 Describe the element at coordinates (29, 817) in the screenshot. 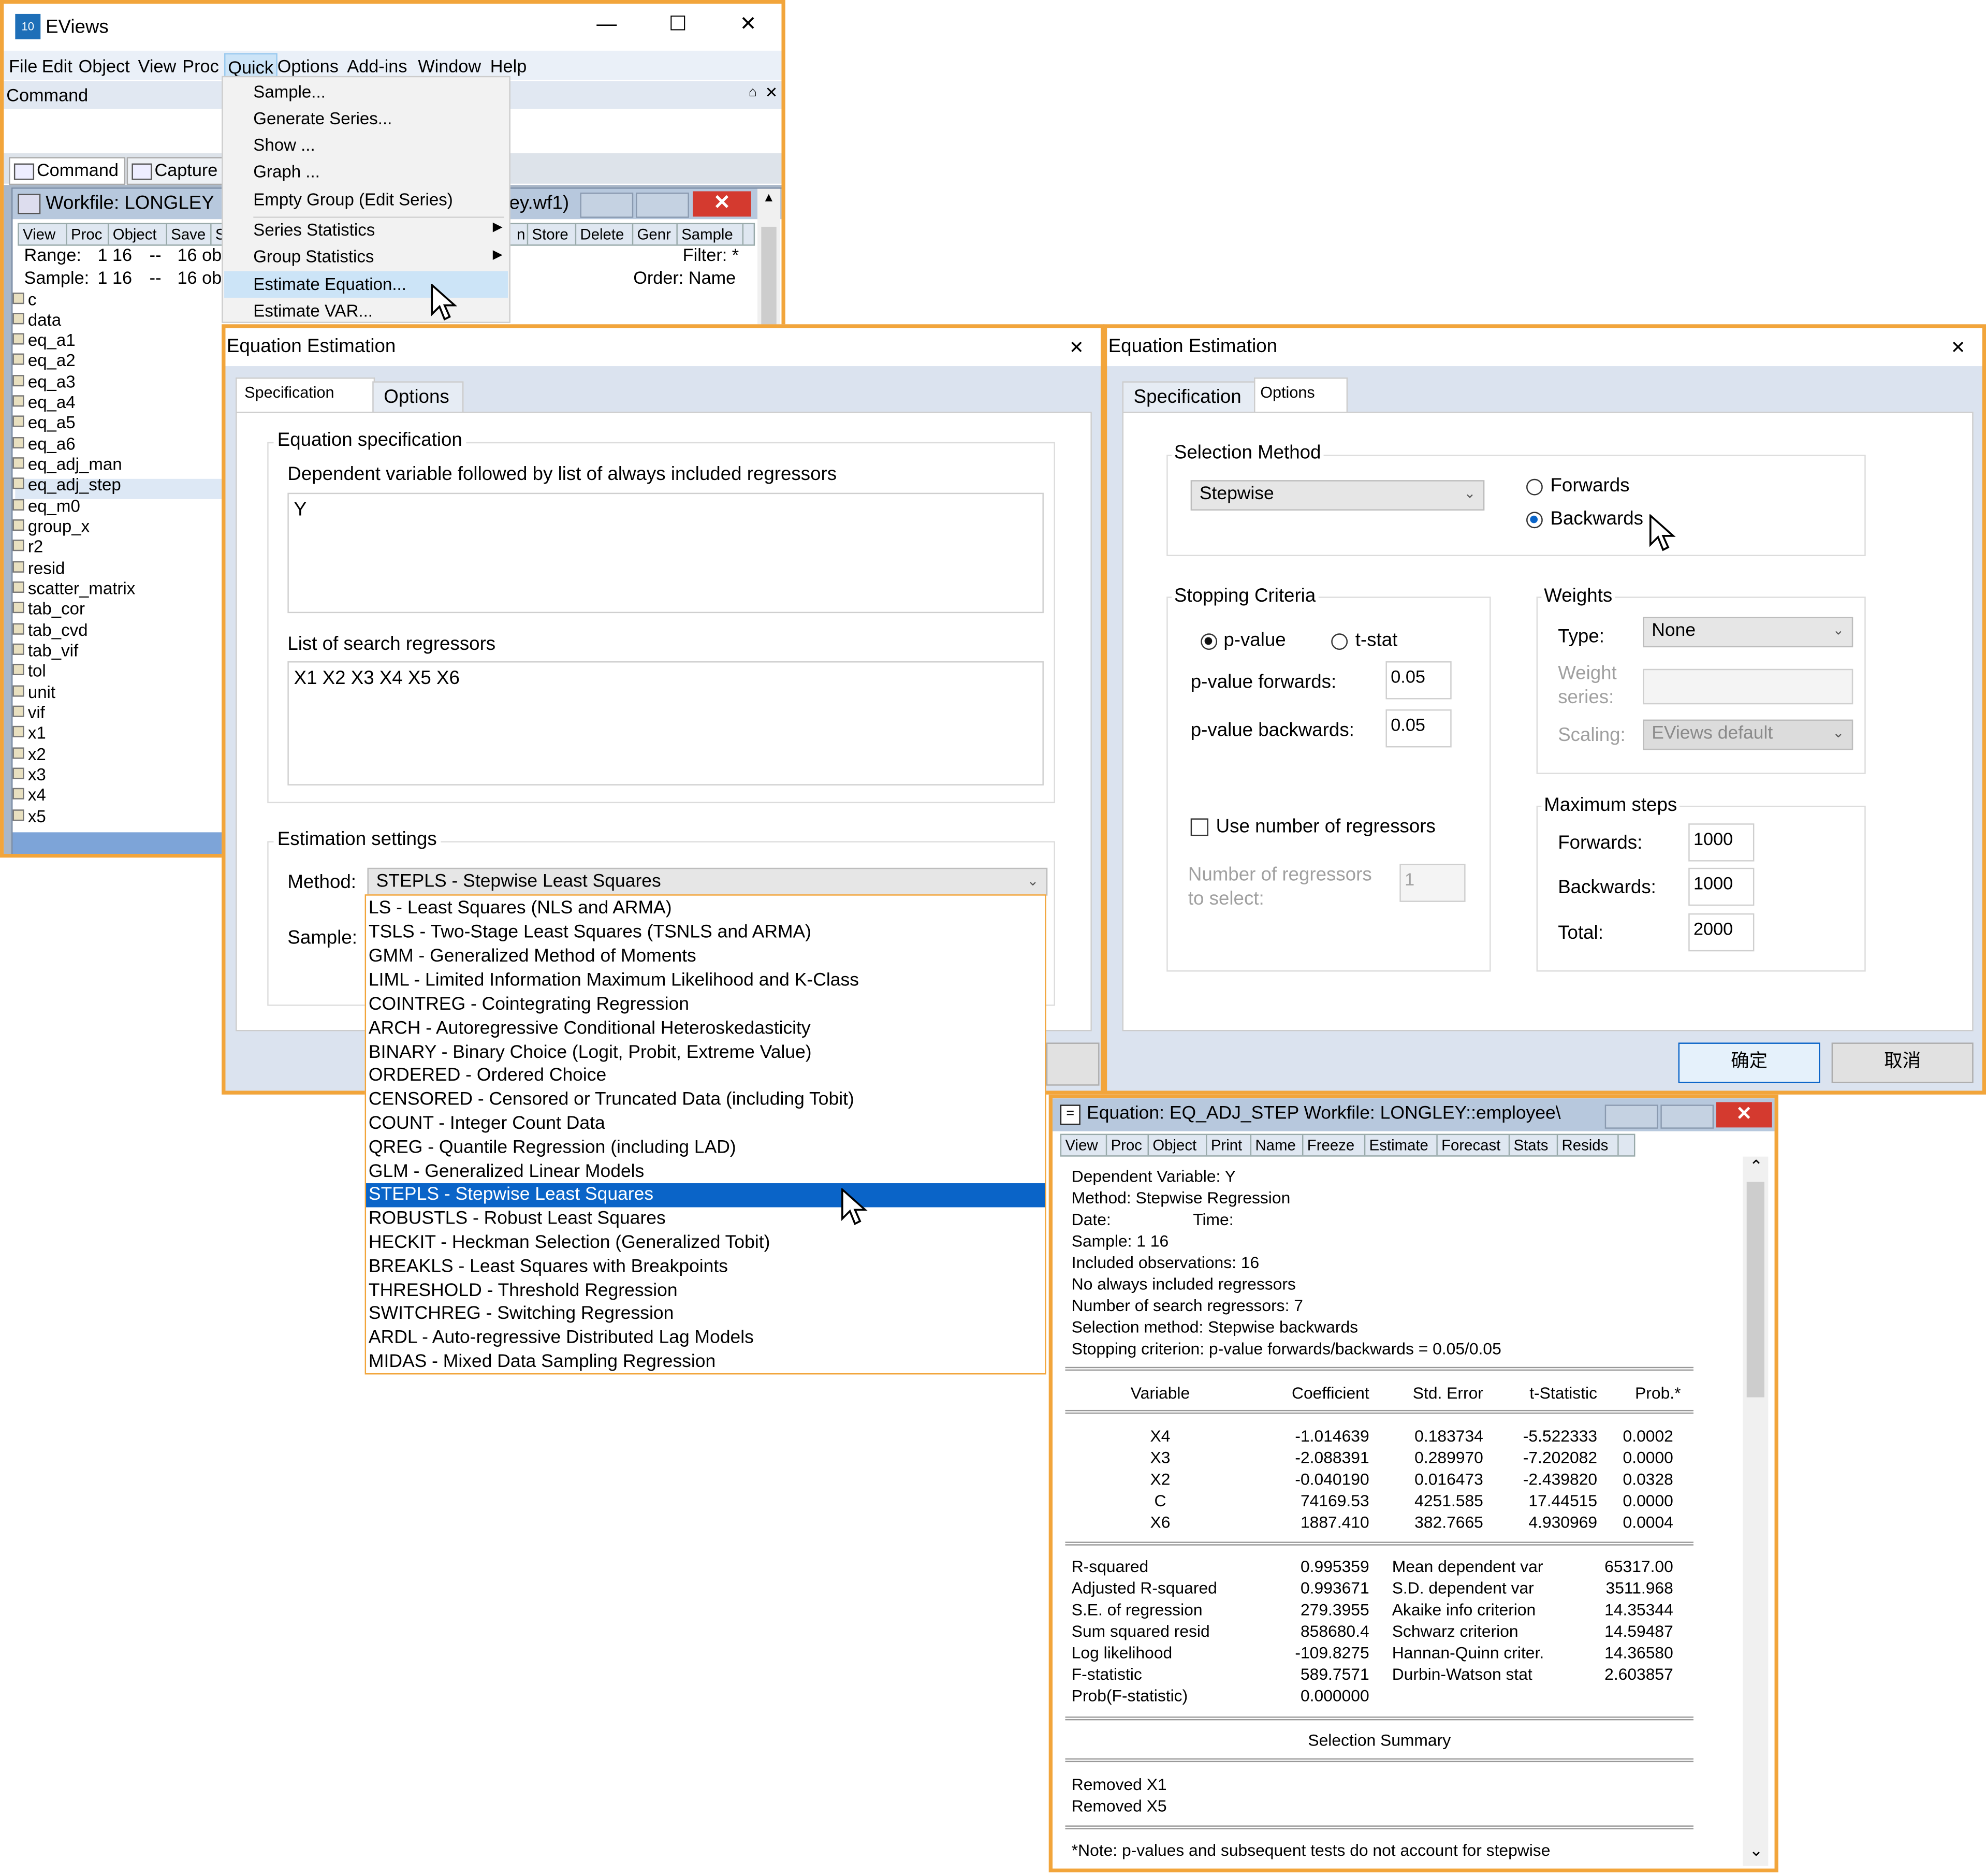

I see `list-item: x5` at that location.